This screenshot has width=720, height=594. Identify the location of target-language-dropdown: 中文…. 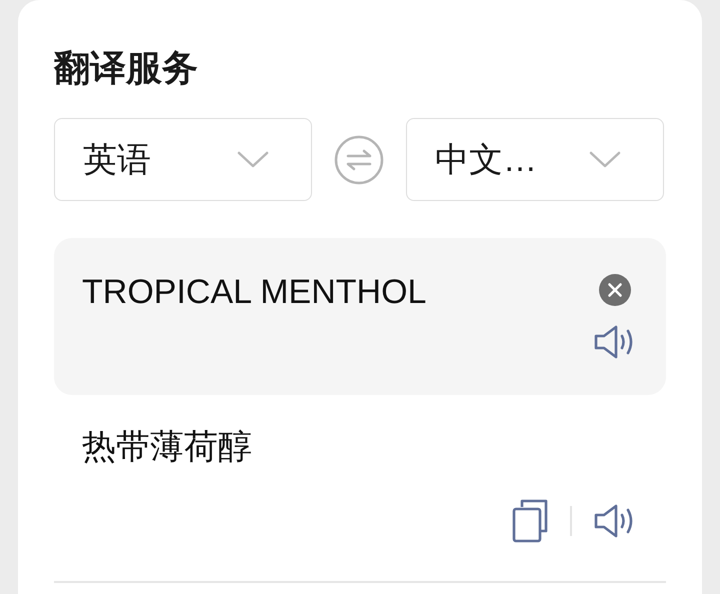
(535, 159).